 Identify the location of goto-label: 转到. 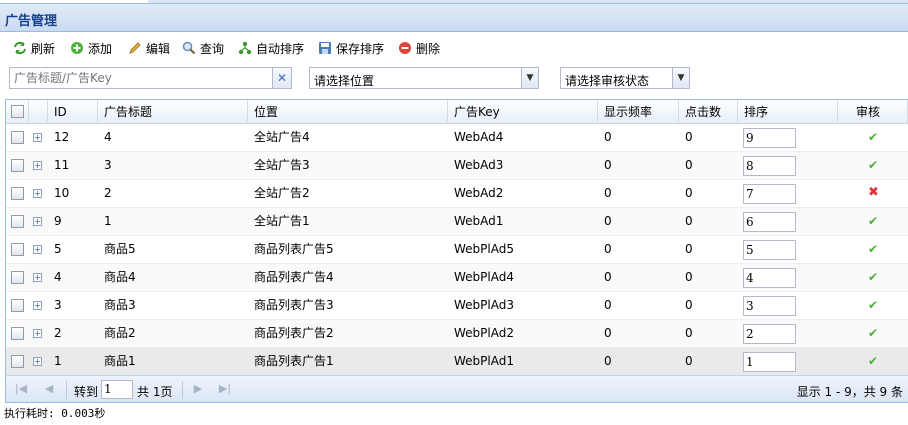
(86, 392).